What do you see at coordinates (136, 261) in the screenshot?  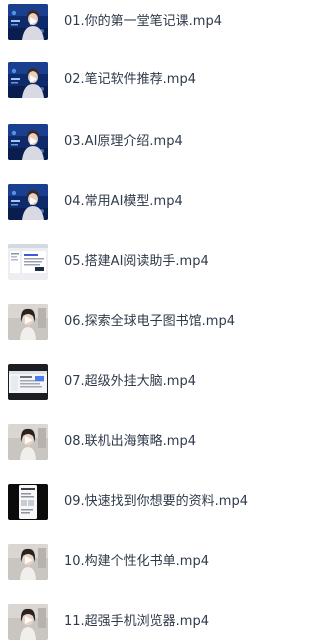 I see `file-name: 05.搭建AI阅读助手.mp4` at bounding box center [136, 261].